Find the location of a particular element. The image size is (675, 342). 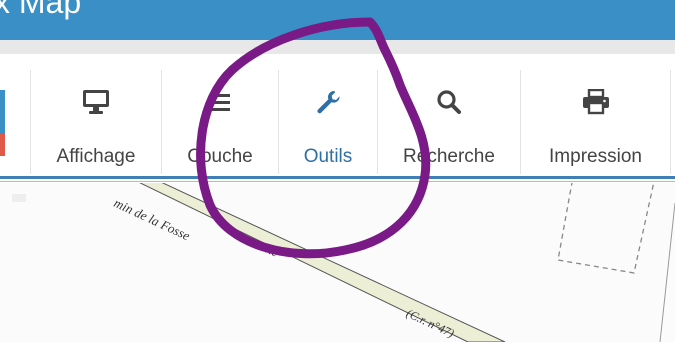

tool-outils-label: Outils is located at coordinates (328, 156).